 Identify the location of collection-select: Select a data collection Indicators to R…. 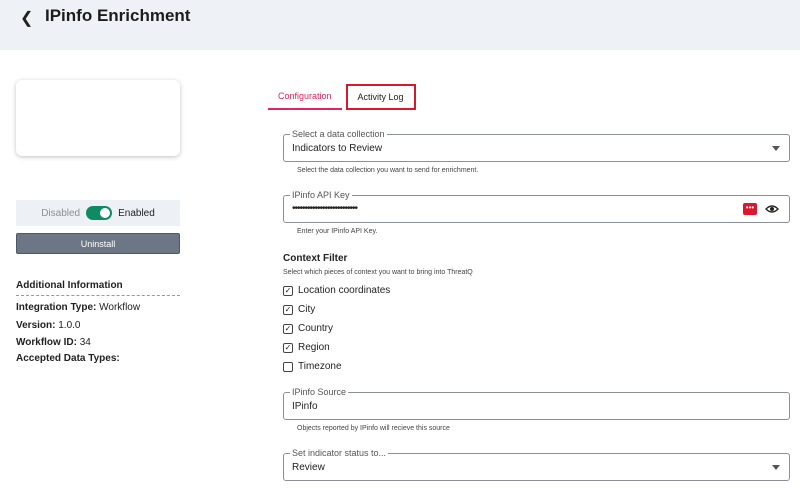
(536, 145).